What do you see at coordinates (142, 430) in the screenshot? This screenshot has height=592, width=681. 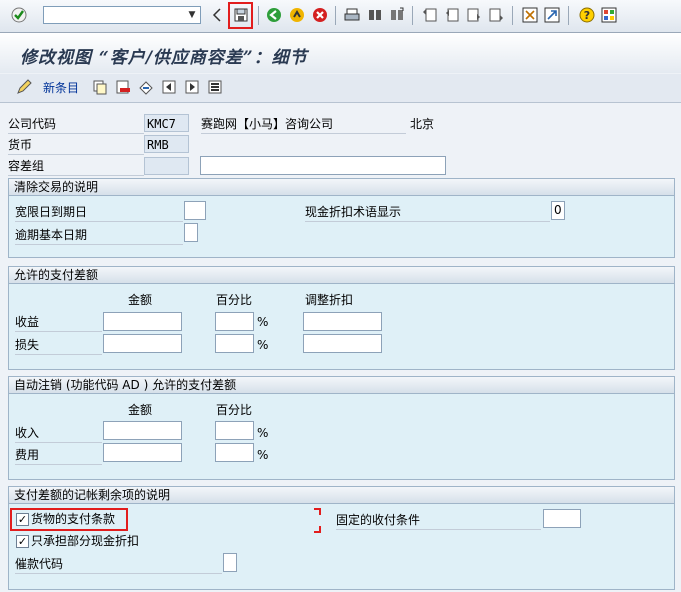 I see `revenue-amount-input` at bounding box center [142, 430].